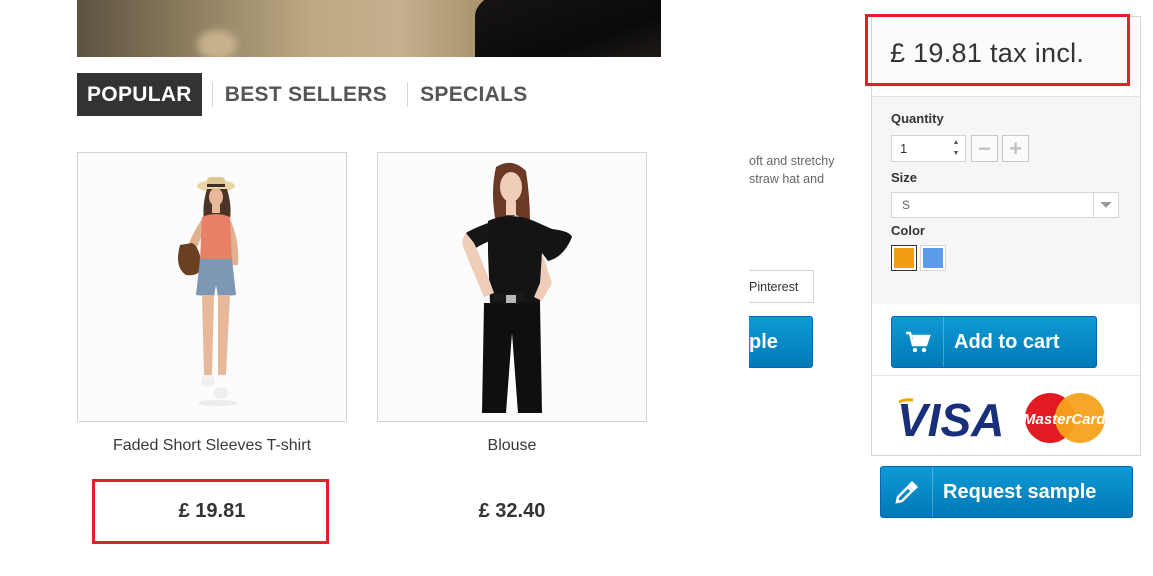 This screenshot has width=1153, height=576. I want to click on quantity-value: 1, so click(904, 148).